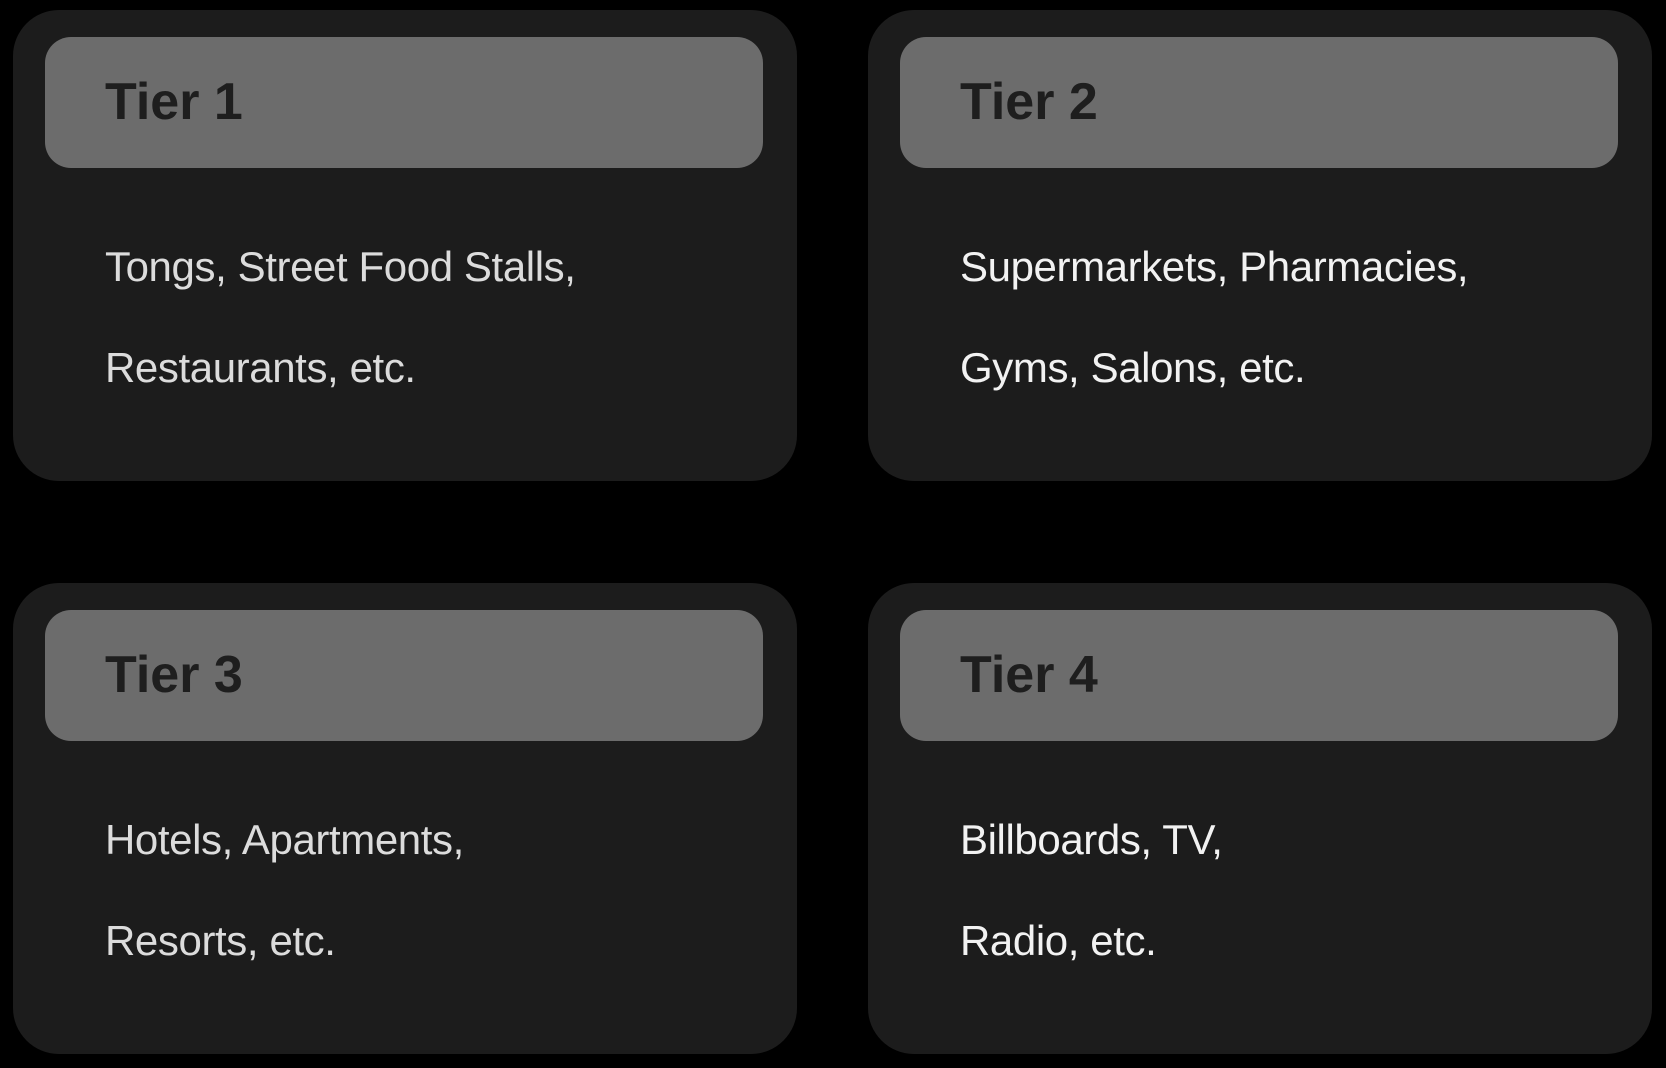 The height and width of the screenshot is (1068, 1666). Describe the element at coordinates (1029, 675) in the screenshot. I see `tier-4-title: Tier 4` at that location.